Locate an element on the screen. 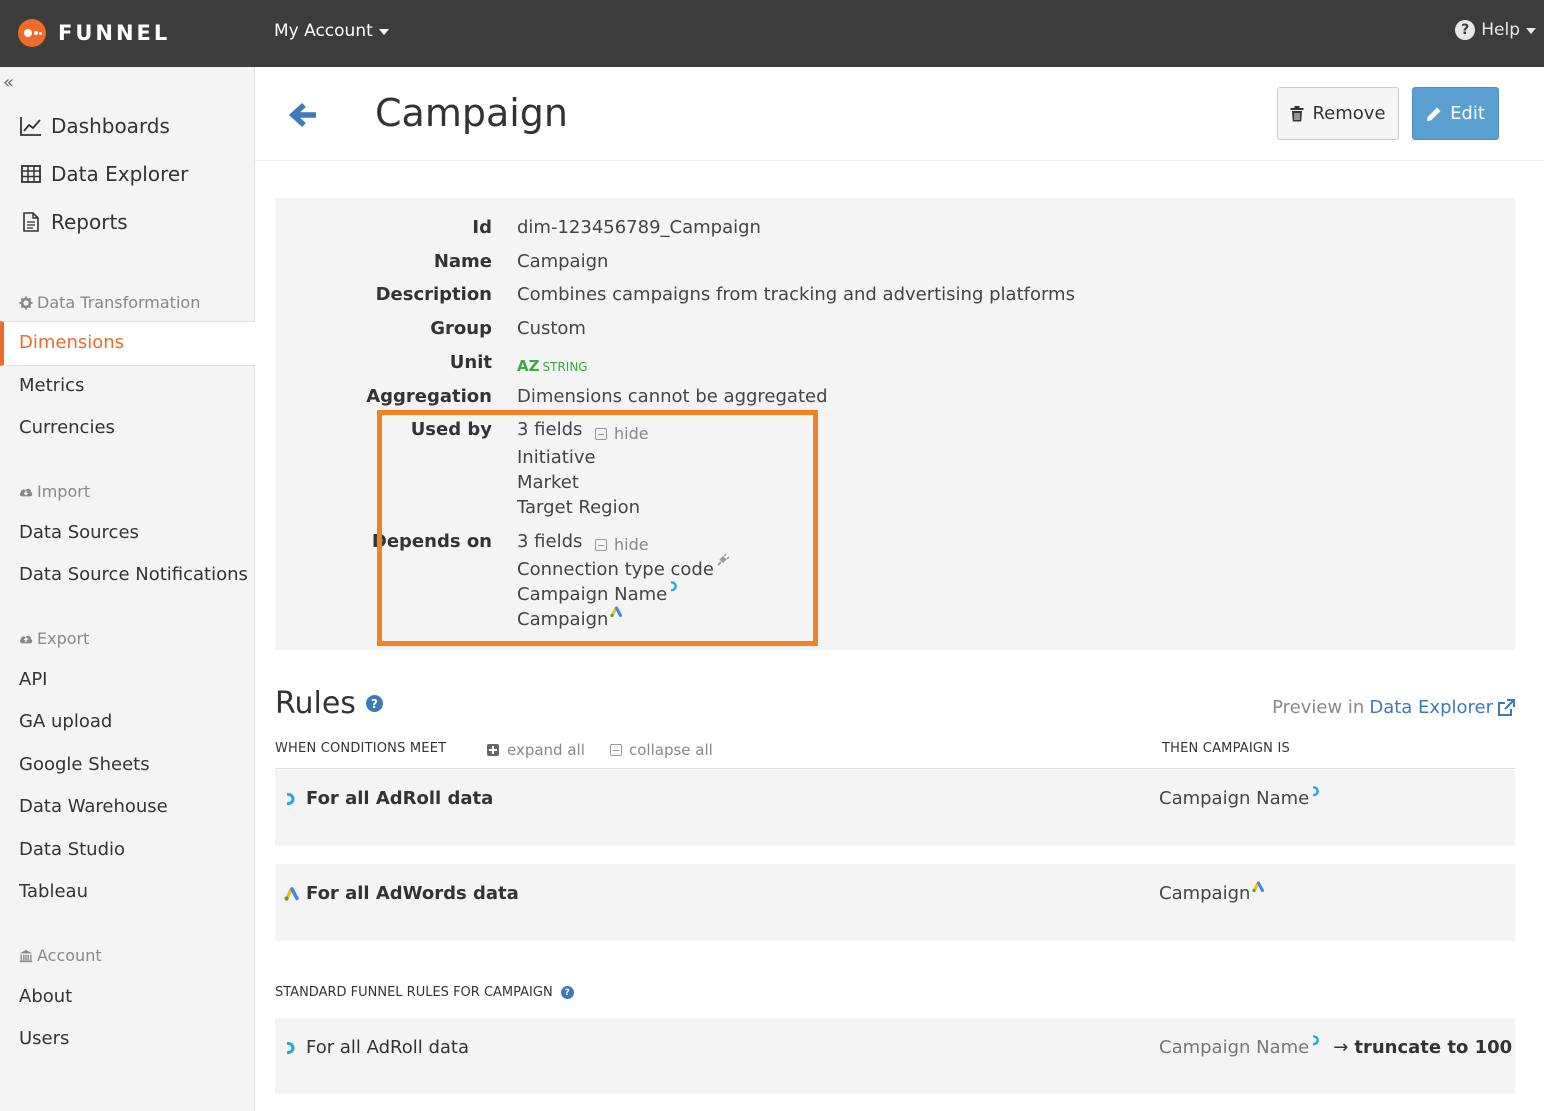 The height and width of the screenshot is (1111, 1544). collapse-all-link: collapse all is located at coordinates (661, 750).